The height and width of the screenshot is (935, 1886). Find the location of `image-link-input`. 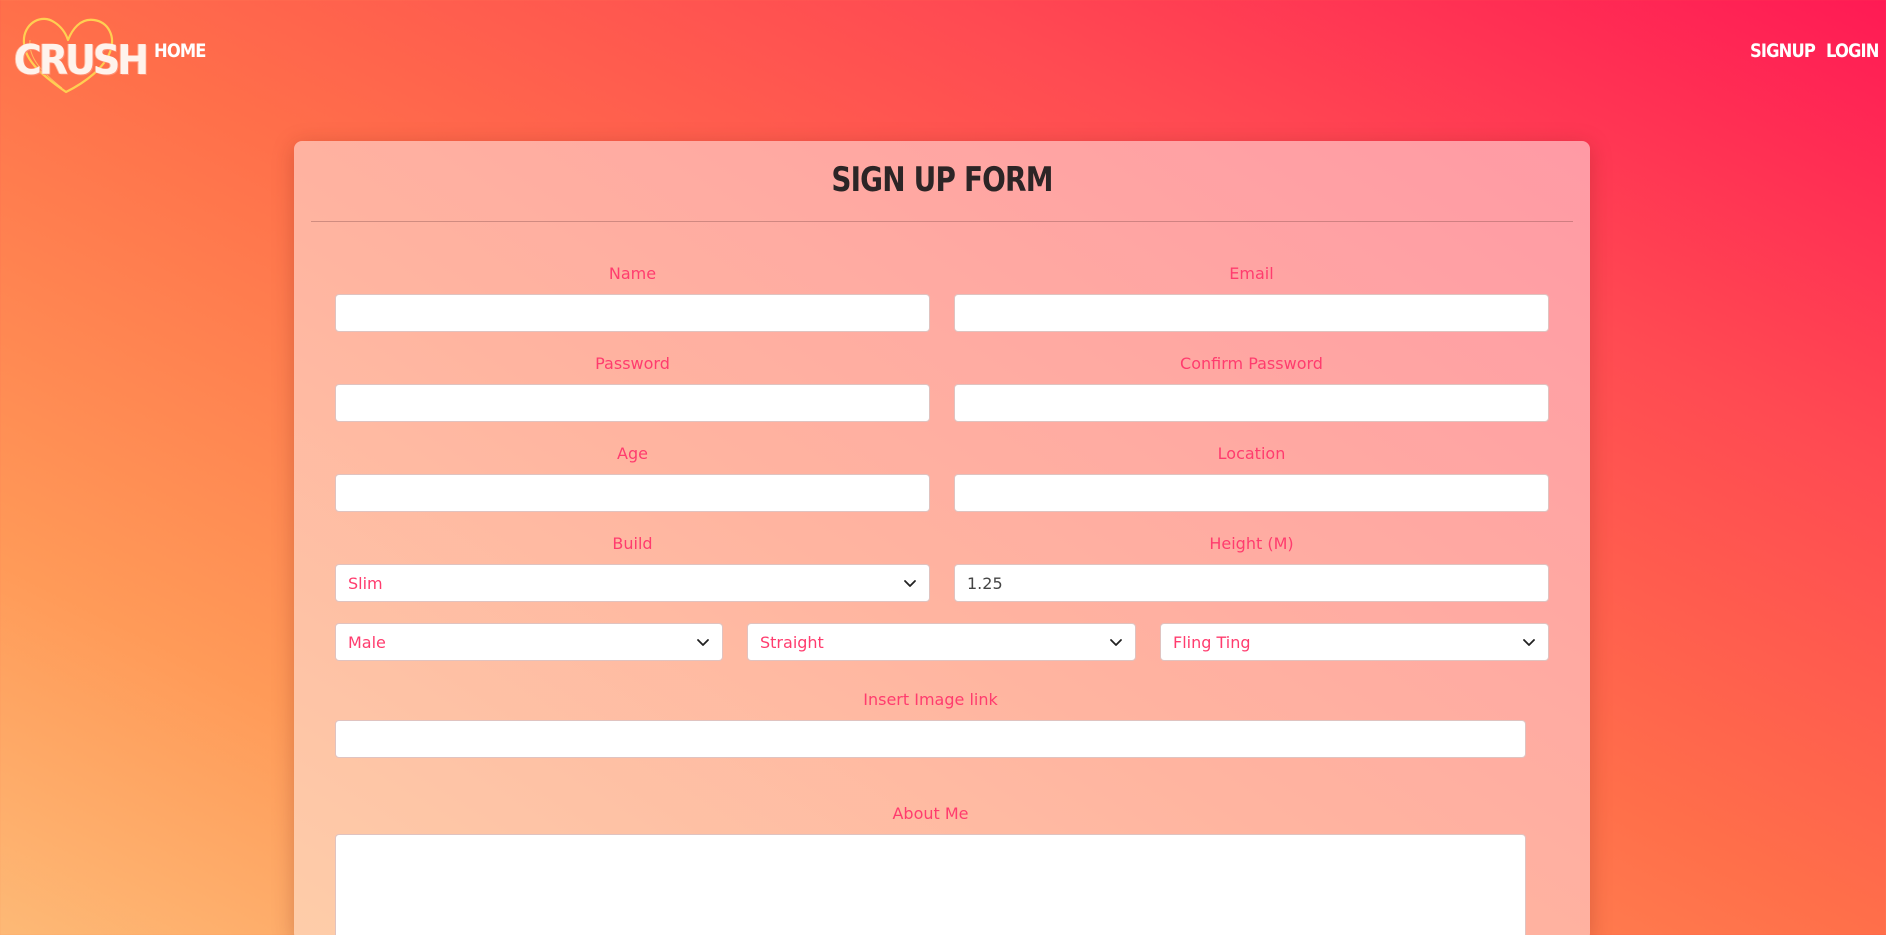

image-link-input is located at coordinates (930, 739).